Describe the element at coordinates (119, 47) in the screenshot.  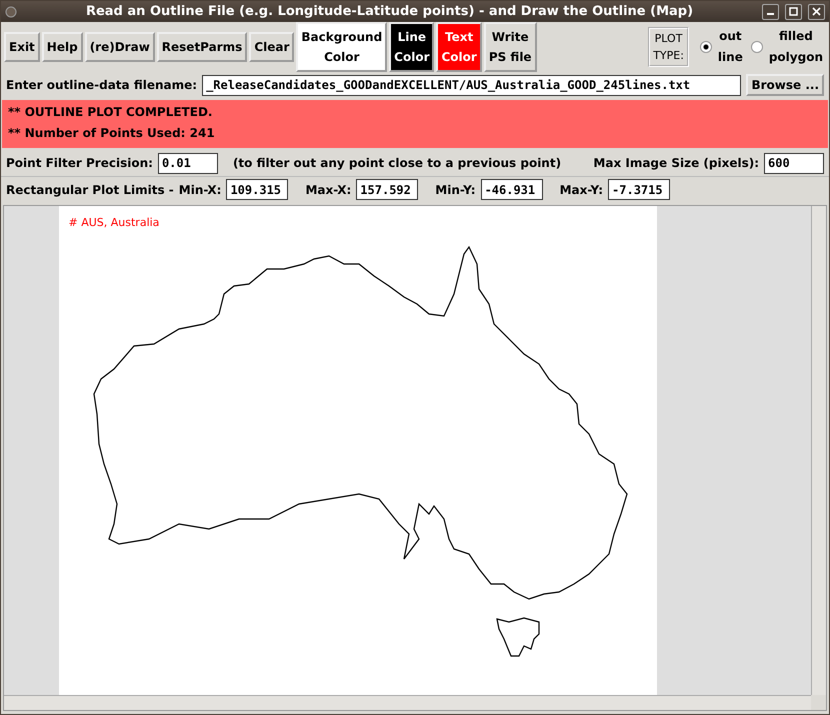
I see `toolbar-button: (re)Draw` at that location.